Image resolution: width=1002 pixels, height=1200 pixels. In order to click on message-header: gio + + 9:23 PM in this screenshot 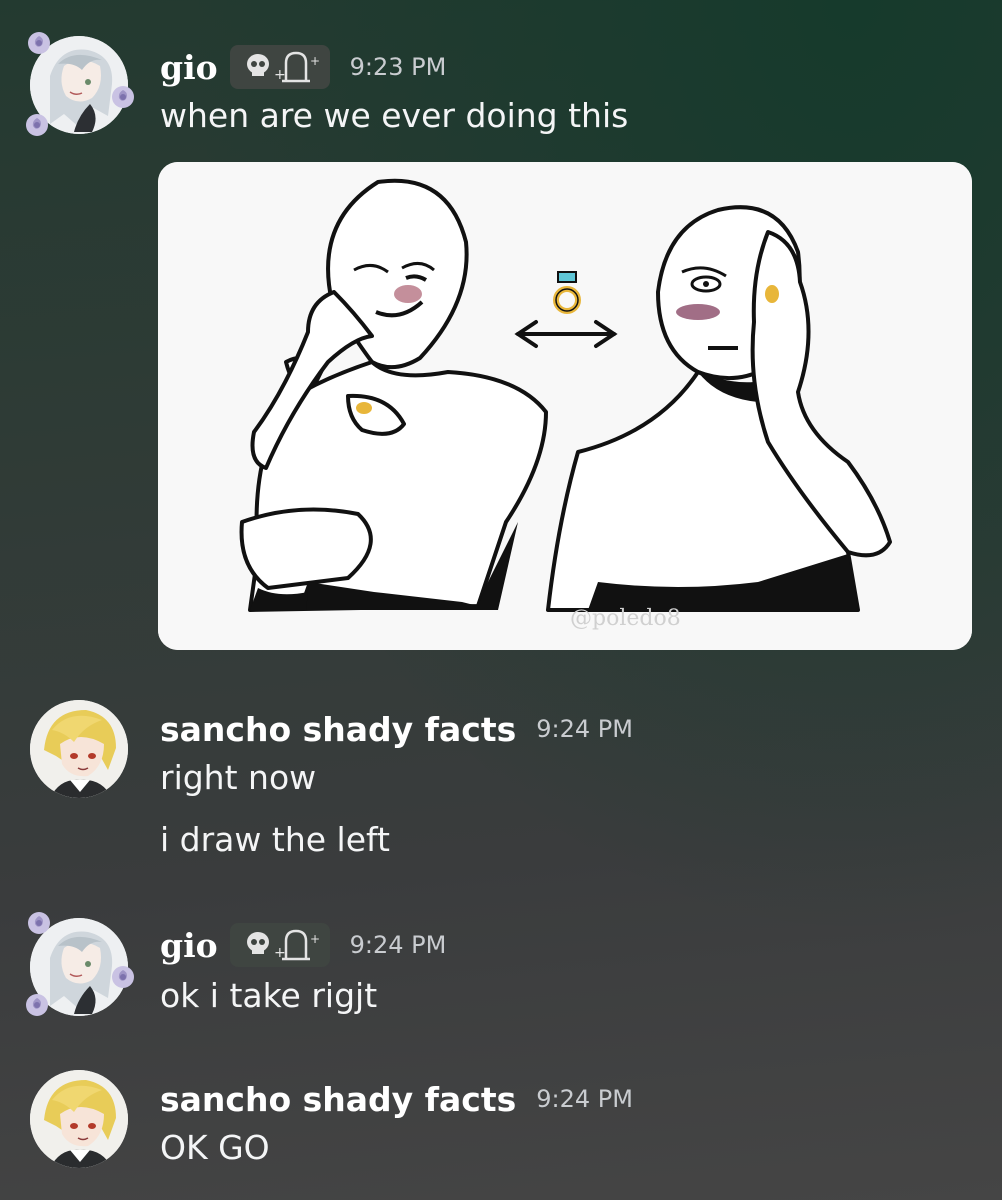, I will do `click(303, 67)`.